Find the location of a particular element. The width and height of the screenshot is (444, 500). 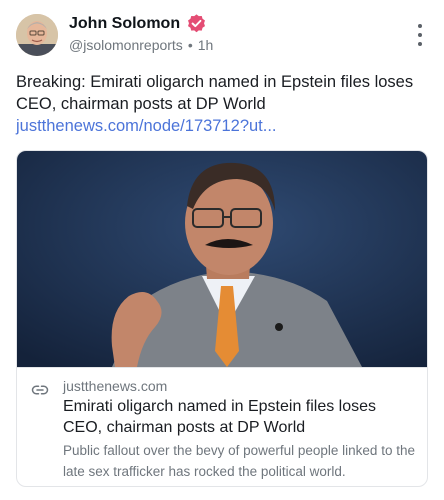

author-meta: @jsolomonreports • 1h is located at coordinates (141, 45).